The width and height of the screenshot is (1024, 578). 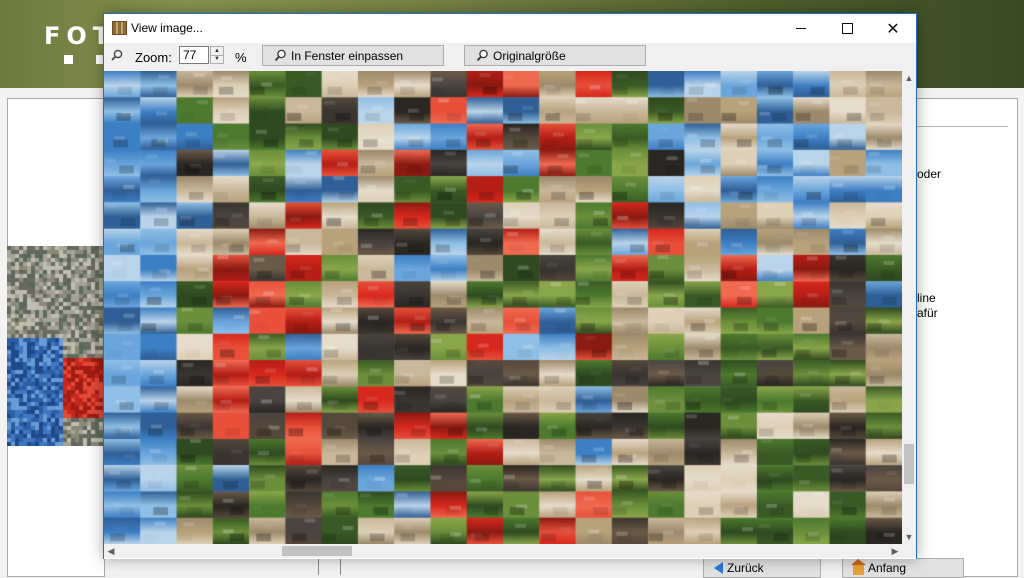 I want to click on start-button: Anfang, so click(x=903, y=568).